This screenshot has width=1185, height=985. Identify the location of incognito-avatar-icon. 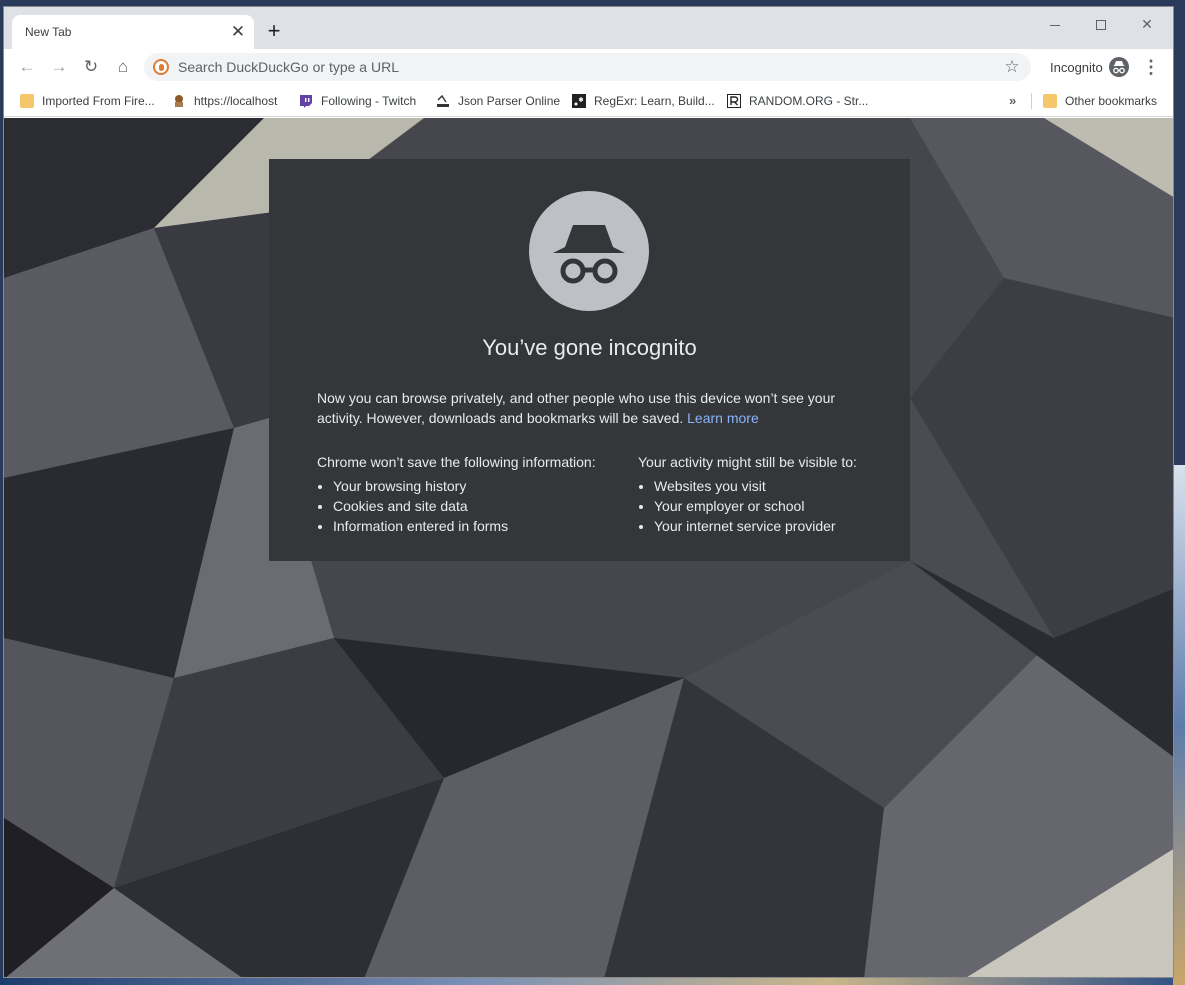
(1119, 67).